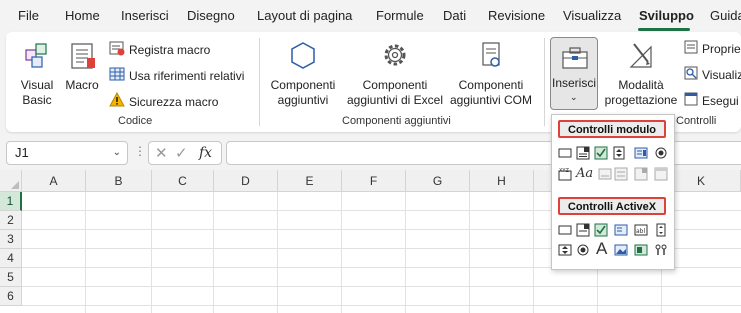 The height and width of the screenshot is (313, 741). Describe the element at coordinates (641, 250) in the screenshot. I see `activex-toggle-button-icon` at that location.